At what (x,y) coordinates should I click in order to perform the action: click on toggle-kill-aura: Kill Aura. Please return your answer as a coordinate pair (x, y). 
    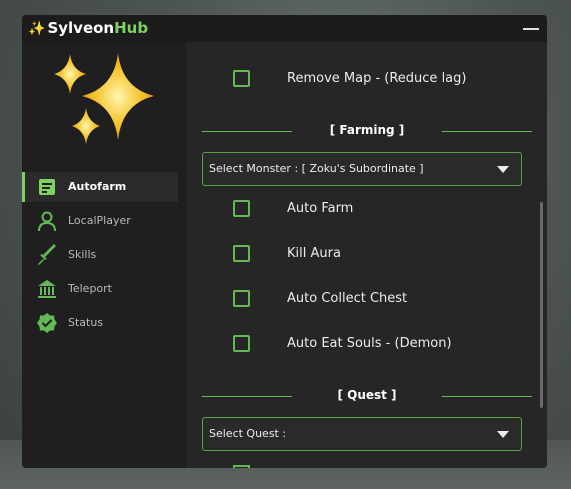
    Looking at the image, I should click on (361, 255).